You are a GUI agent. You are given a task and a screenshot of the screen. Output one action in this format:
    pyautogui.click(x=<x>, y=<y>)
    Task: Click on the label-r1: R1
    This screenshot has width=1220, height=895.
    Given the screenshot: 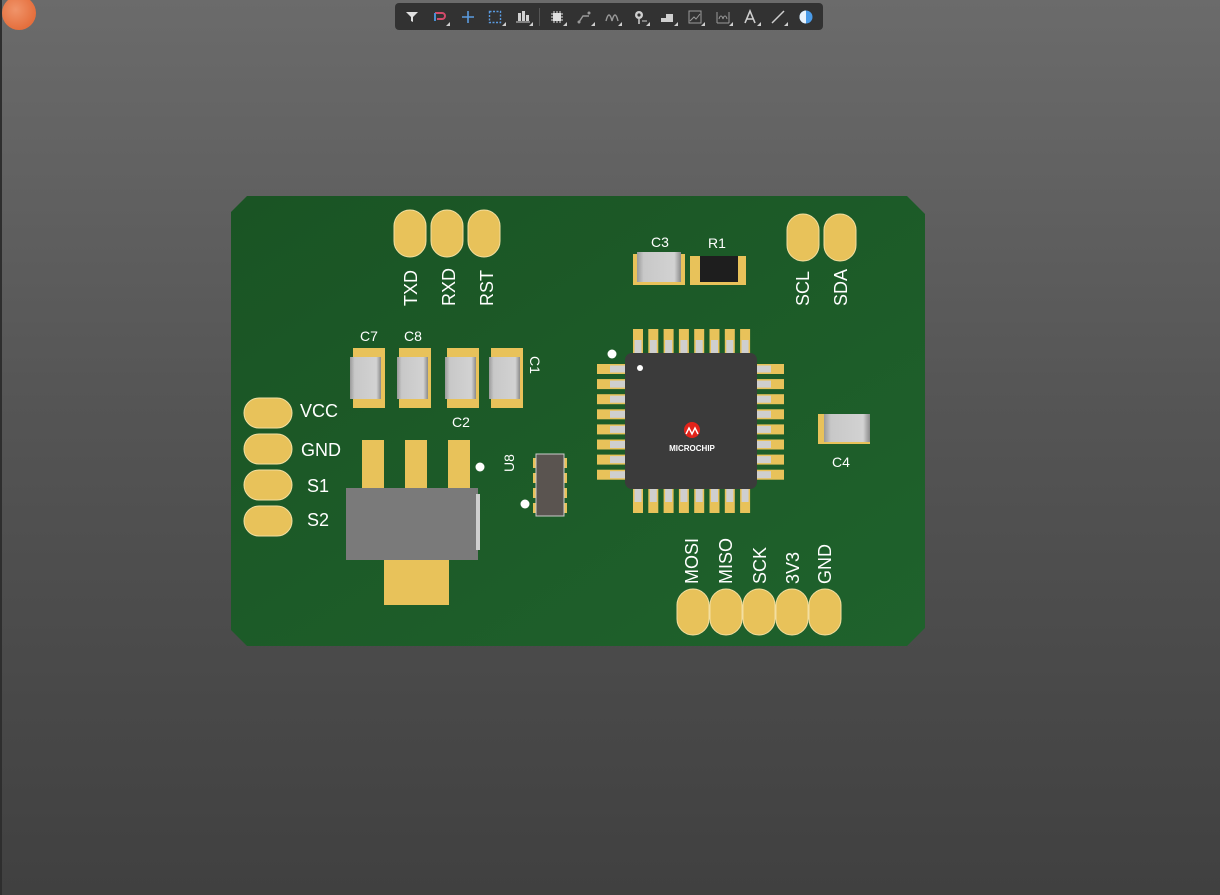 What is the action you would take?
    pyautogui.click(x=717, y=243)
    